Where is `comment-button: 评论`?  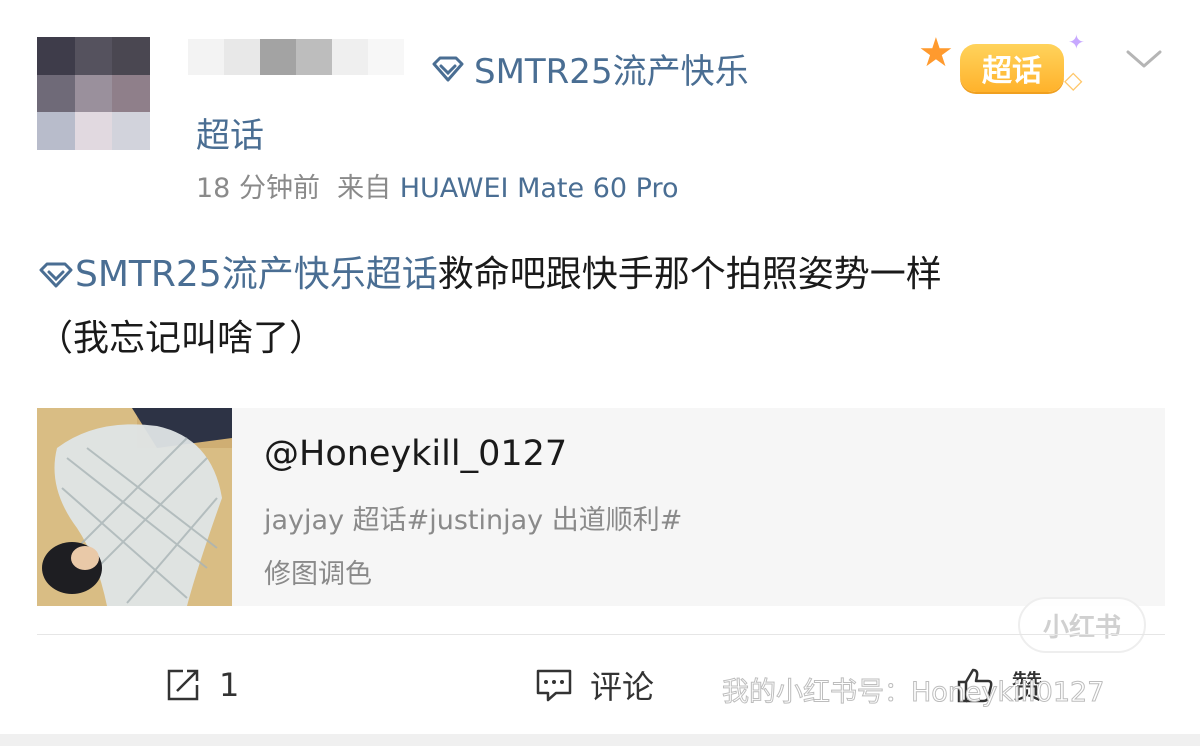
comment-button: 评论 is located at coordinates (594, 685).